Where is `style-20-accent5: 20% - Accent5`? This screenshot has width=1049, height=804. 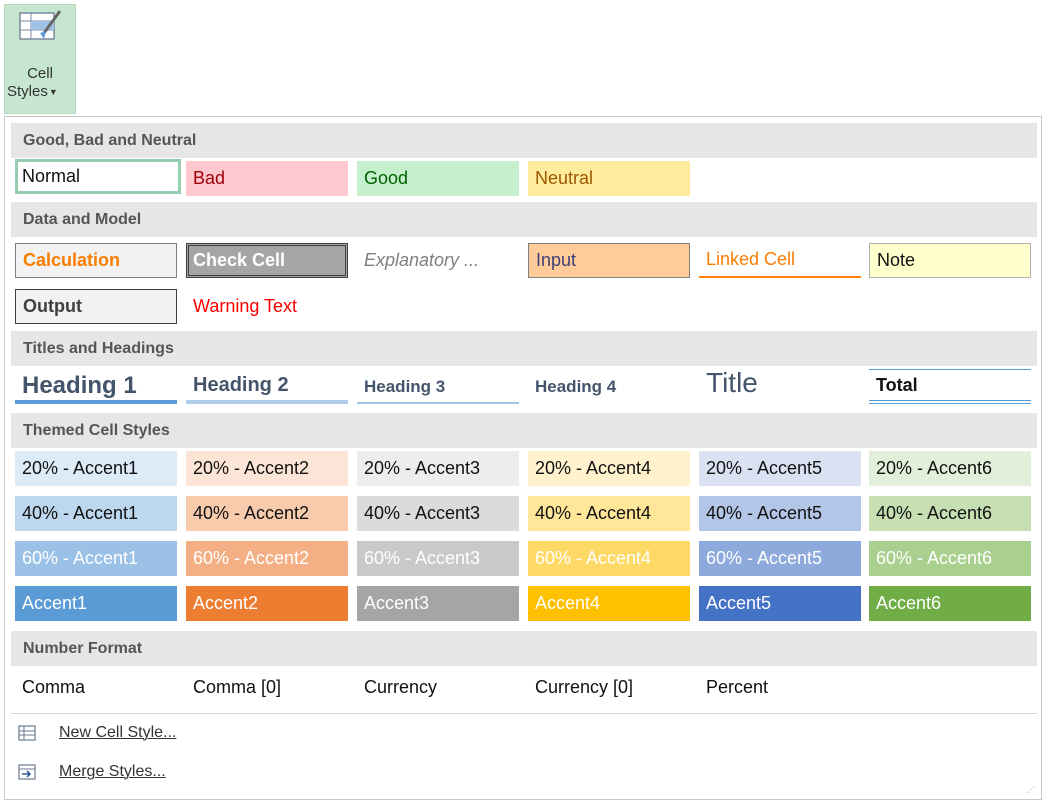 style-20-accent5: 20% - Accent5 is located at coordinates (780, 468).